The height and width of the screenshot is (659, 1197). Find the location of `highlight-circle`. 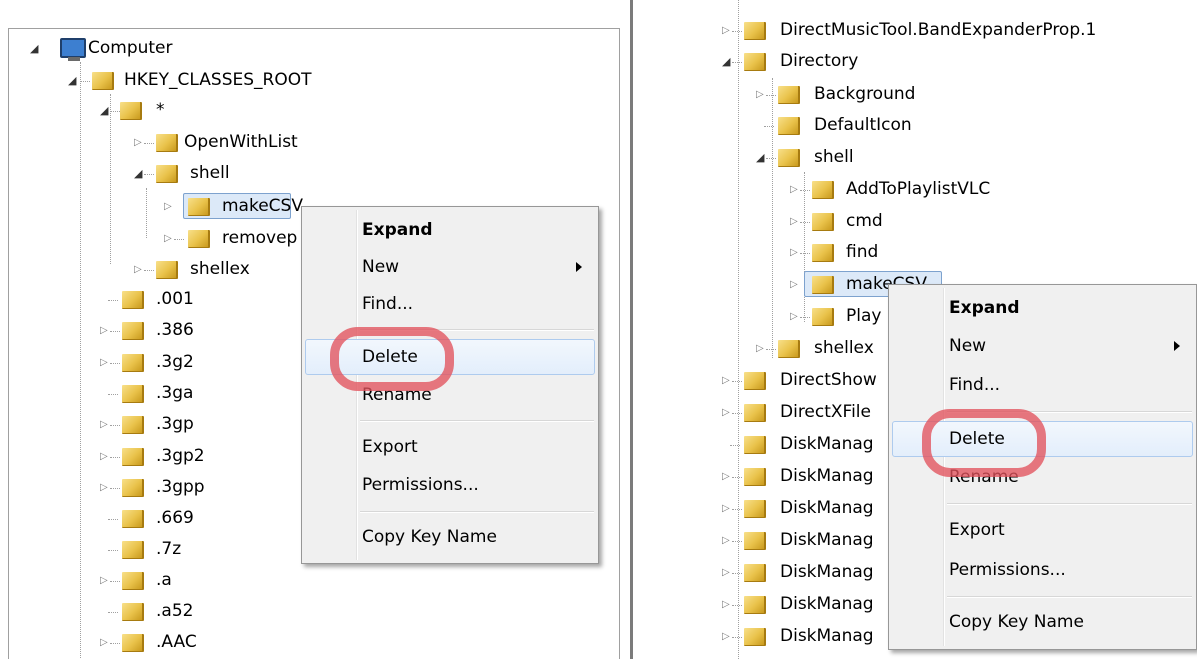

highlight-circle is located at coordinates (984, 443).